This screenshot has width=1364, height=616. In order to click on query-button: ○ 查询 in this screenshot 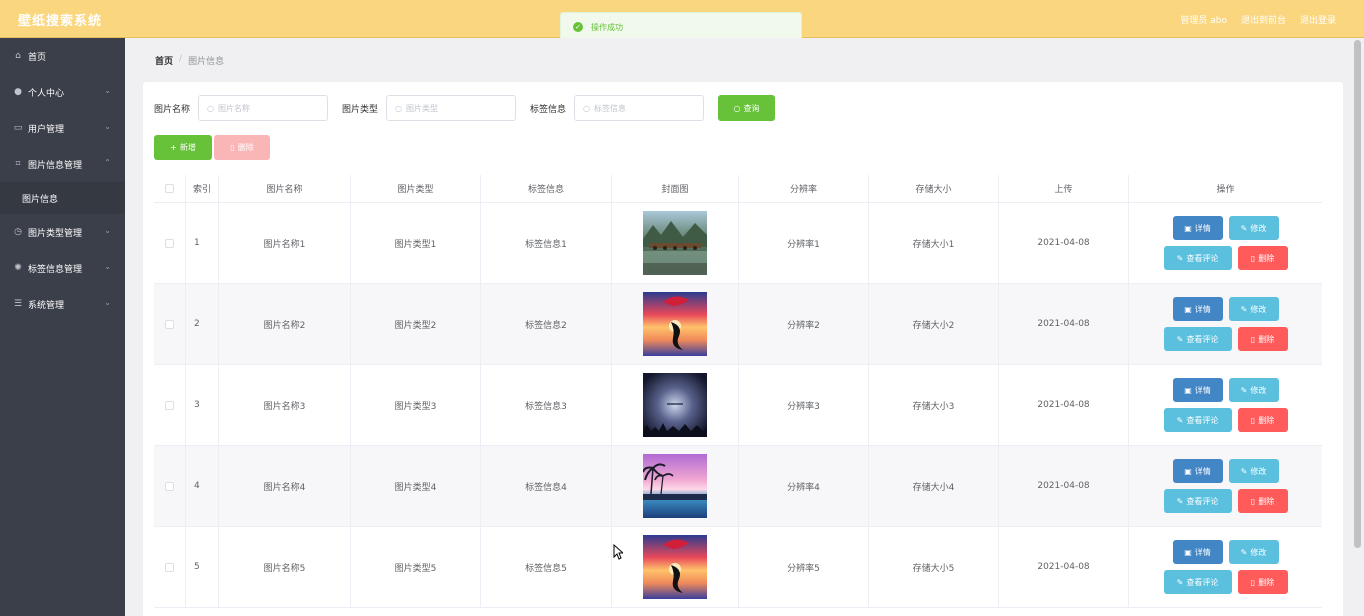, I will do `click(747, 108)`.